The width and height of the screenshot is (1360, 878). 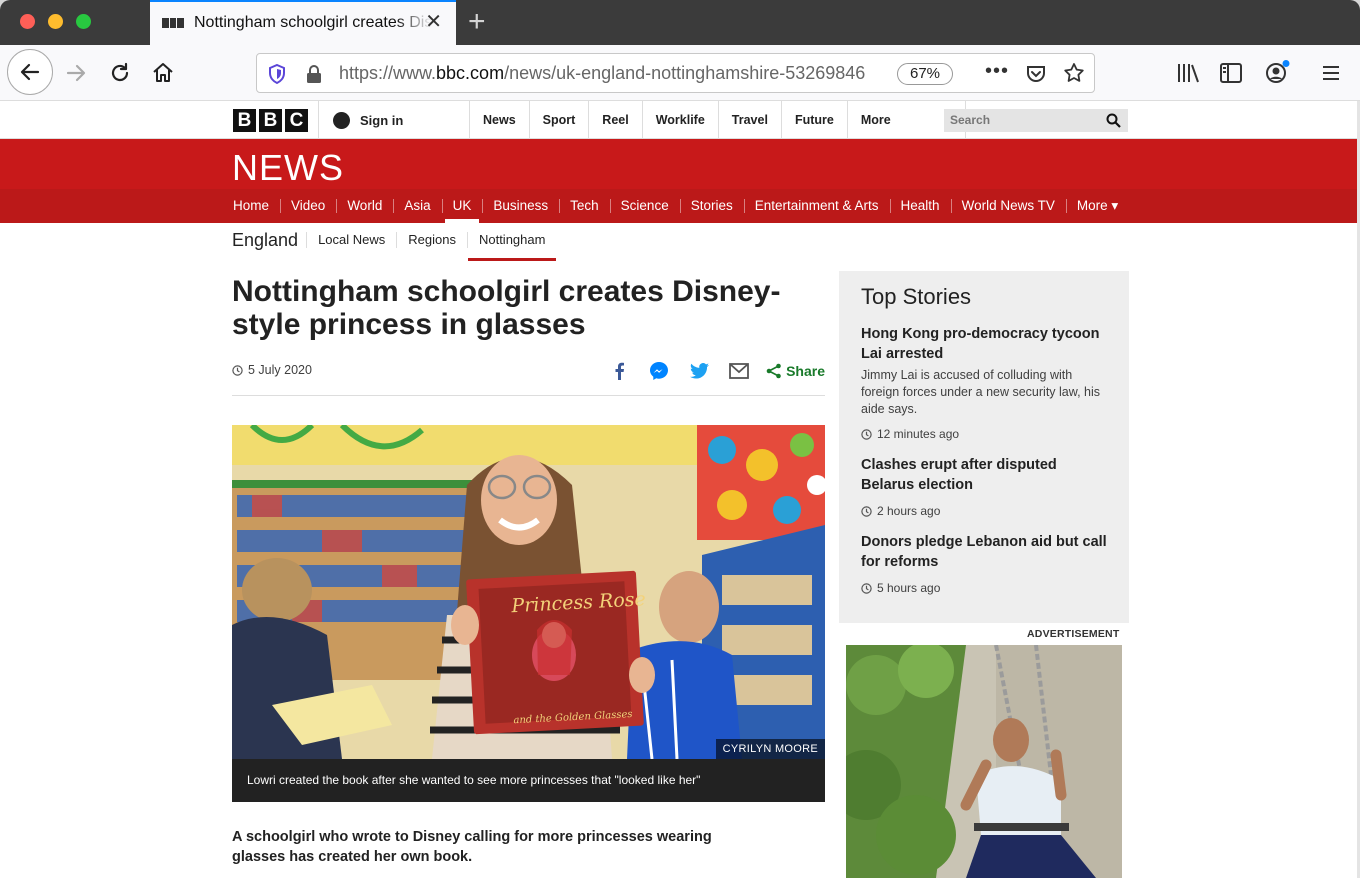 I want to click on article-meta: 5 July 2020 Share, so click(x=528, y=376).